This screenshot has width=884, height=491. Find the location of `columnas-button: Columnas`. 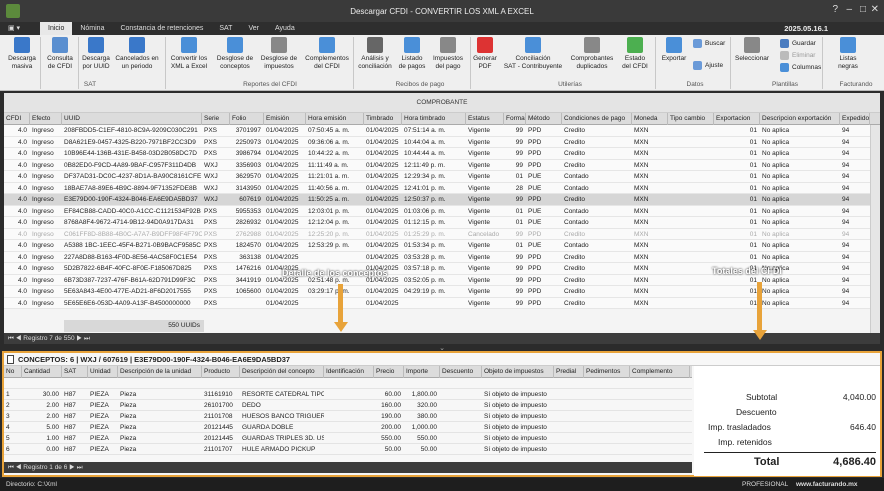

columnas-button: Columnas is located at coordinates (800, 67).